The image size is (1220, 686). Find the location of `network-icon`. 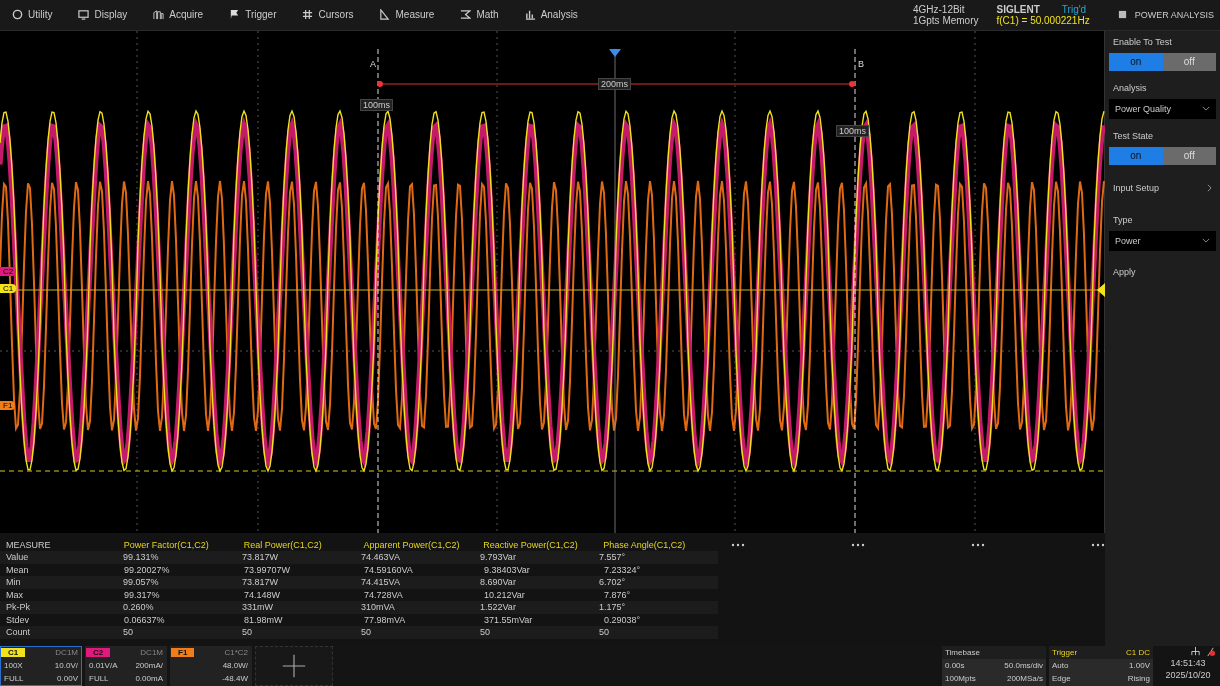

network-icon is located at coordinates (1195, 651).